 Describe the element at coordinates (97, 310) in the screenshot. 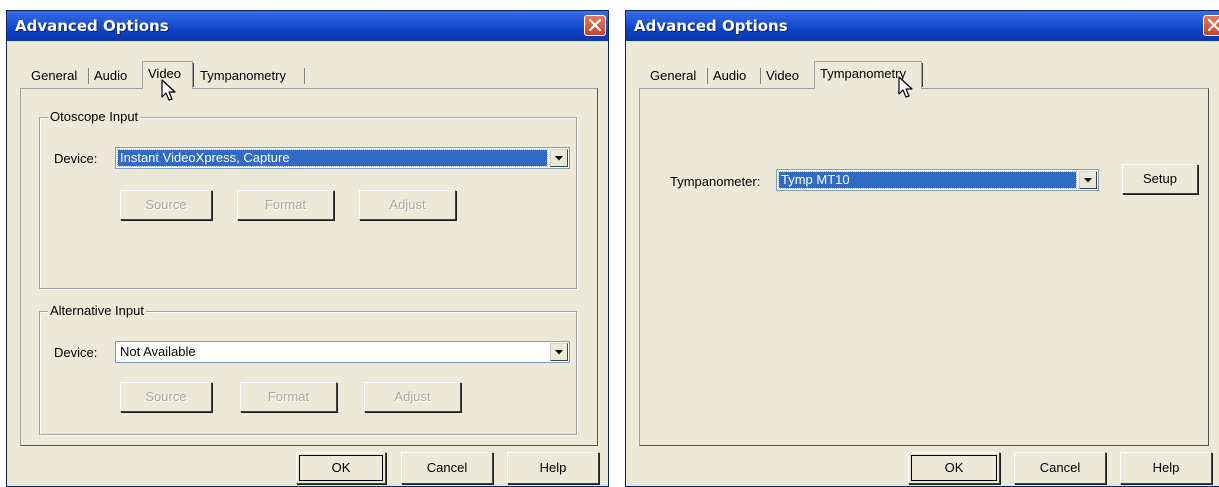

I see `group-label: Alternative Input` at that location.